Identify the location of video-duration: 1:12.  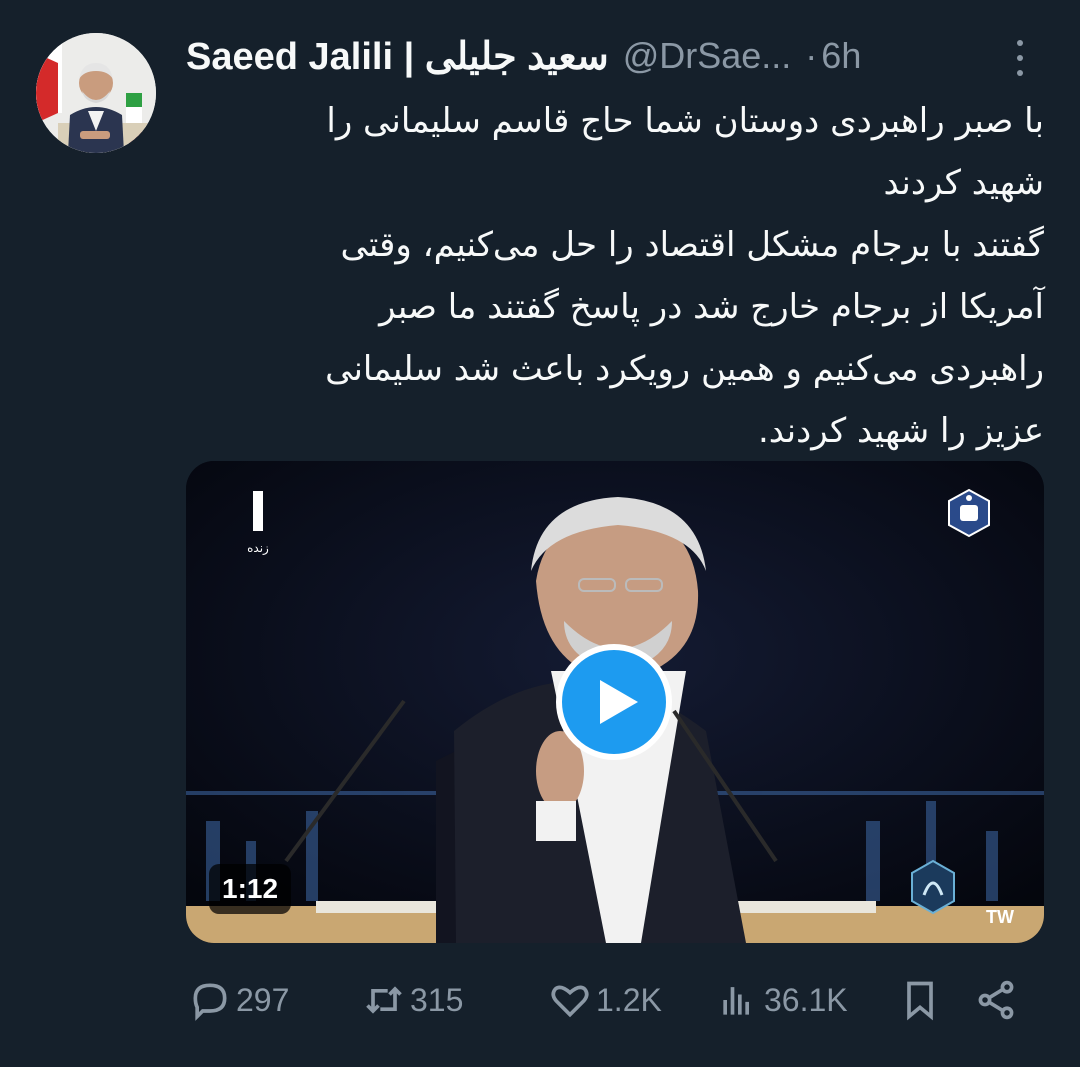
(250, 889).